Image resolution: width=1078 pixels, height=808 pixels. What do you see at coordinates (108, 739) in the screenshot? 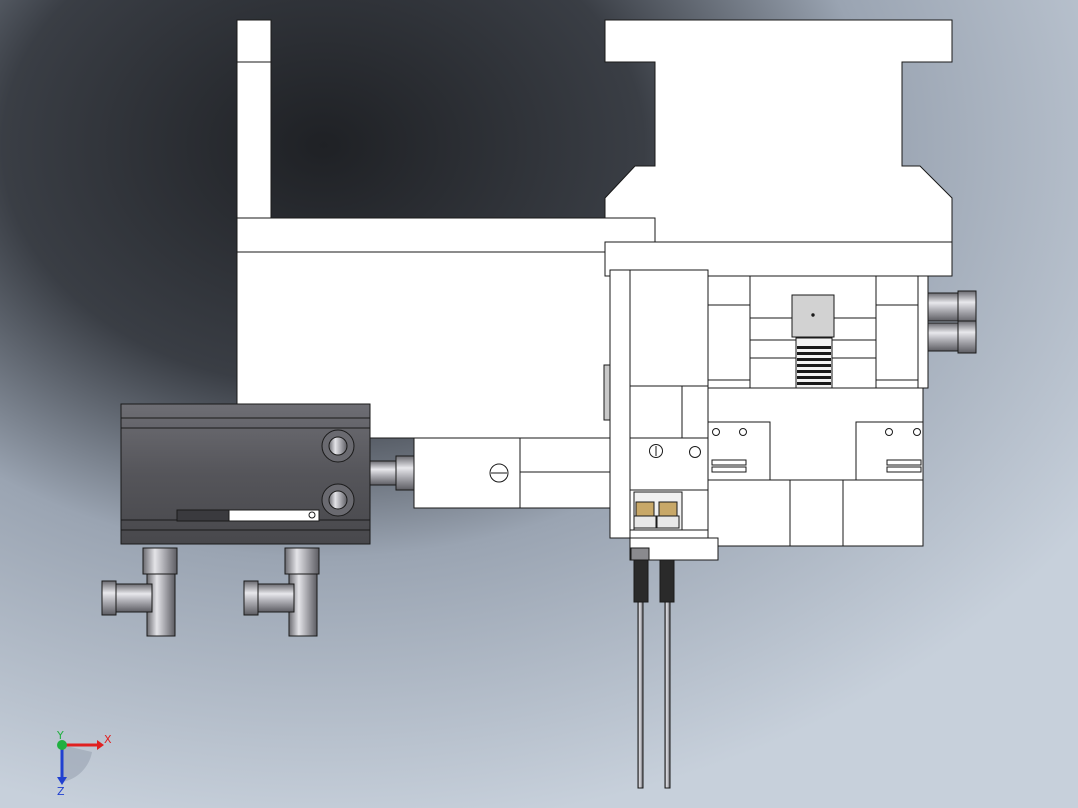
I see `x-axis-label: X` at bounding box center [108, 739].